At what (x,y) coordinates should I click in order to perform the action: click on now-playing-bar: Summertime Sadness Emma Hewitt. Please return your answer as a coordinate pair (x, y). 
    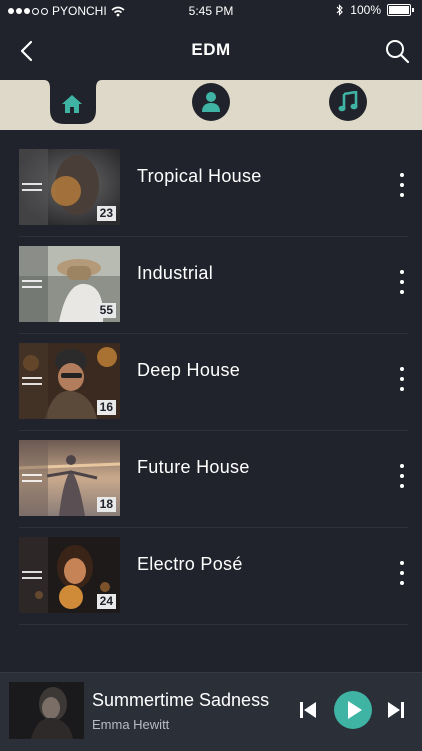
    Looking at the image, I should click on (211, 711).